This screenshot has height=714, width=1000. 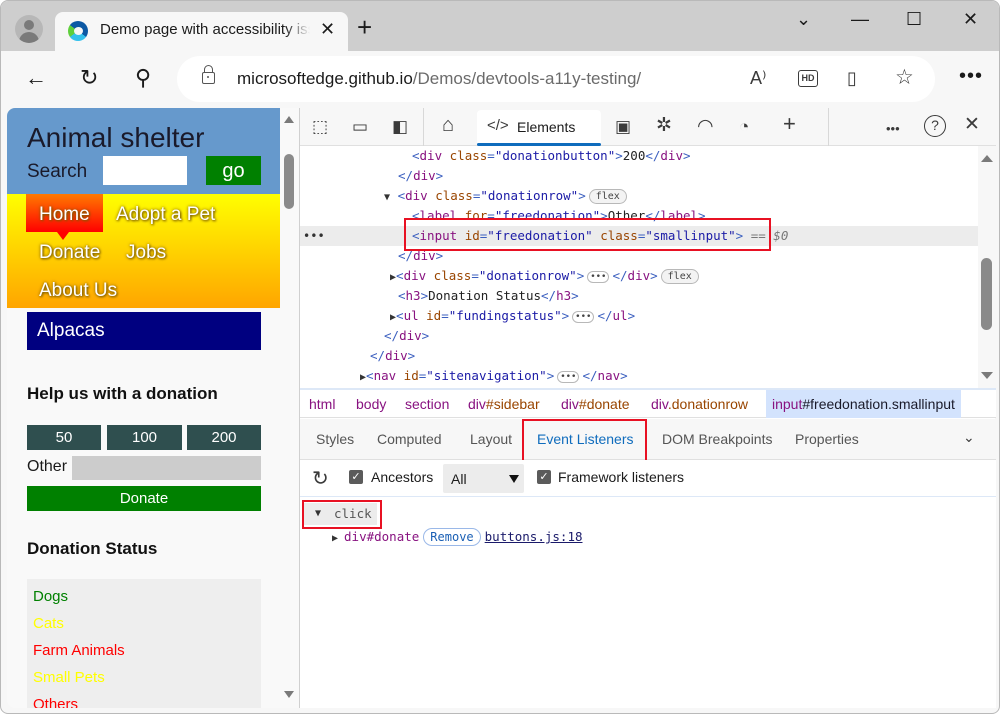 What do you see at coordinates (448, 125) in the screenshot?
I see `welcome-home-icon: ⌂` at bounding box center [448, 125].